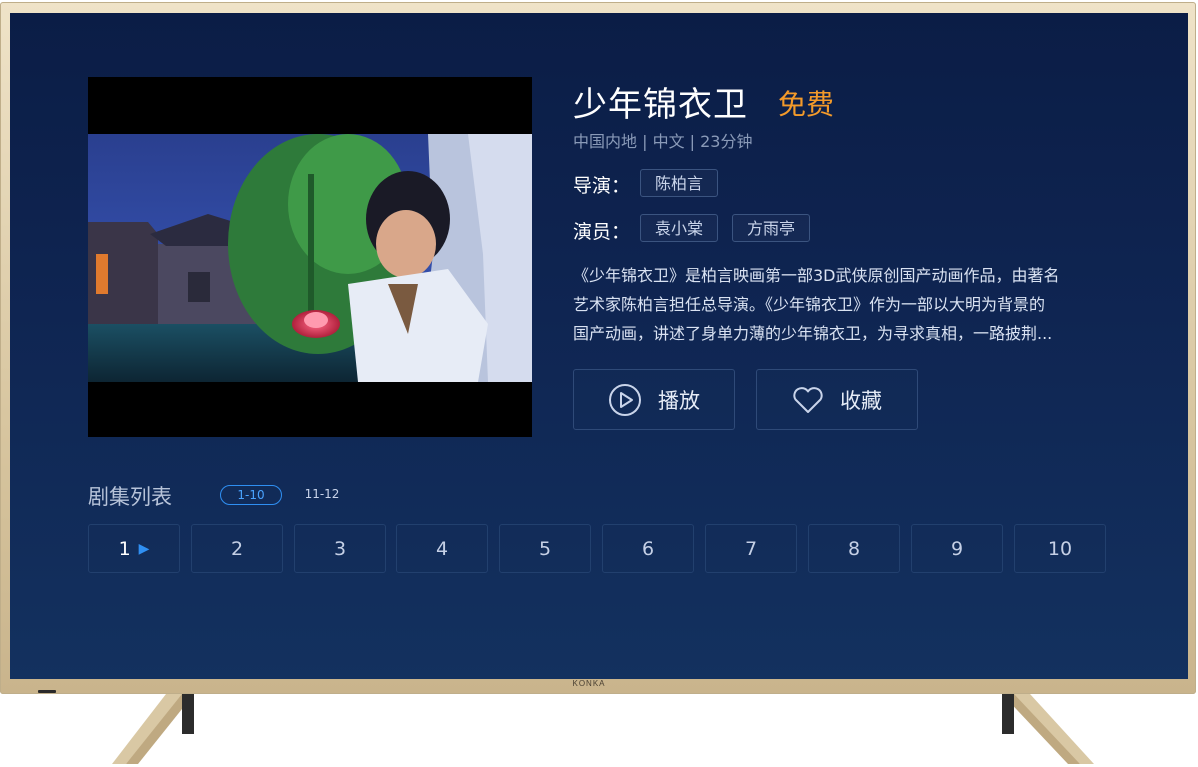 The height and width of the screenshot is (767, 1198). Describe the element at coordinates (663, 141) in the screenshot. I see `show-meta: 中国内地 | 中文 | 23分钟` at that location.